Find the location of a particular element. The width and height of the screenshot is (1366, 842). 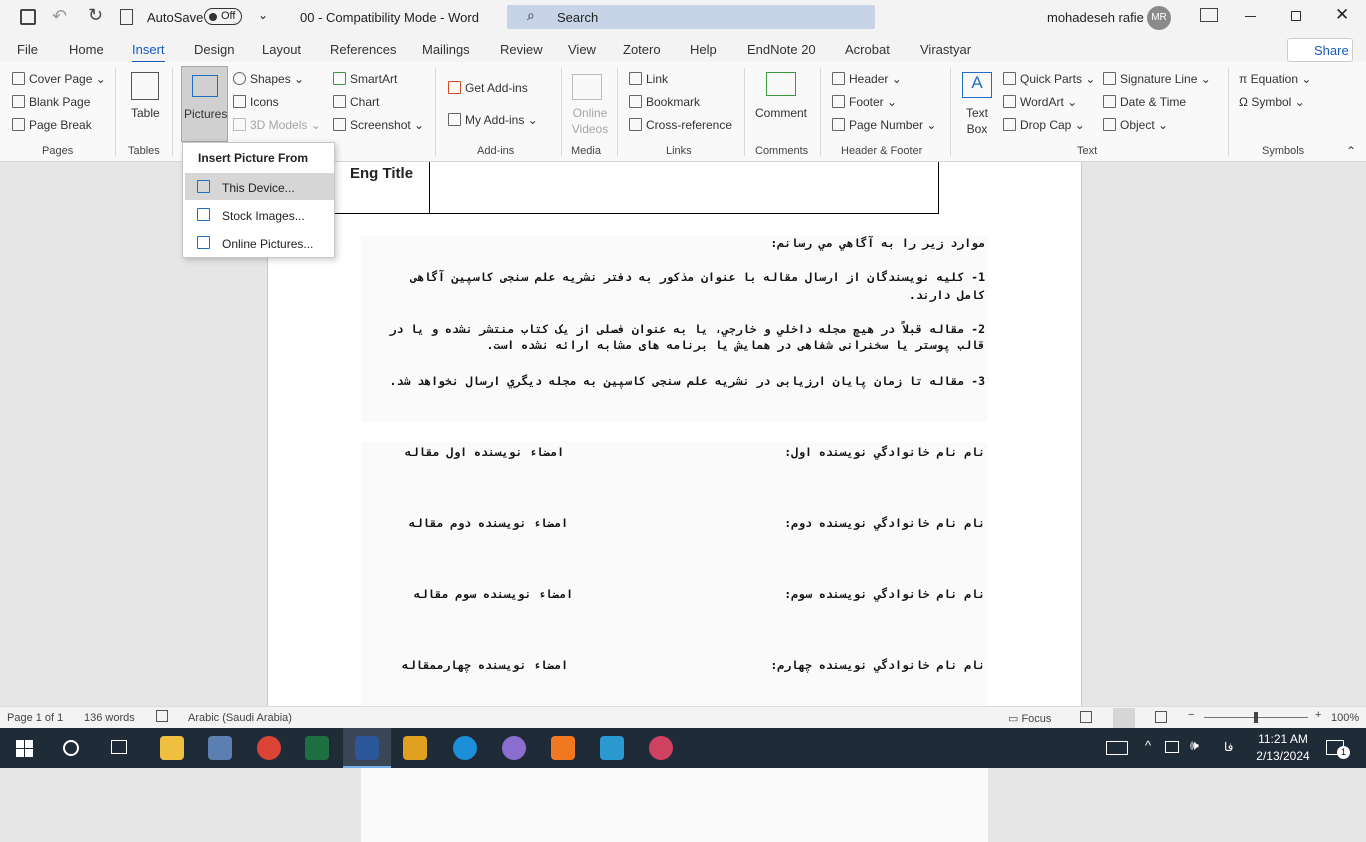

tab-virastyar: Virastyar is located at coordinates (945, 49).